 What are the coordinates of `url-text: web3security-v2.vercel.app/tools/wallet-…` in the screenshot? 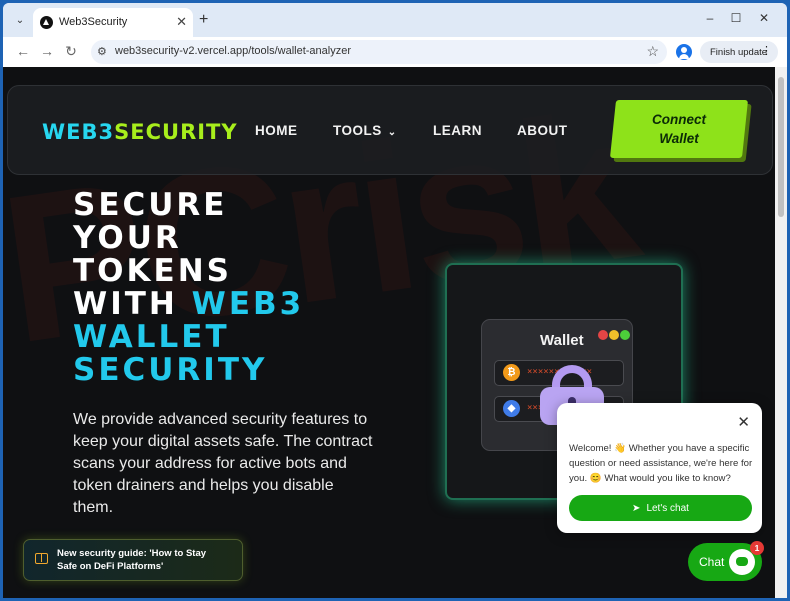 It's located at (233, 51).